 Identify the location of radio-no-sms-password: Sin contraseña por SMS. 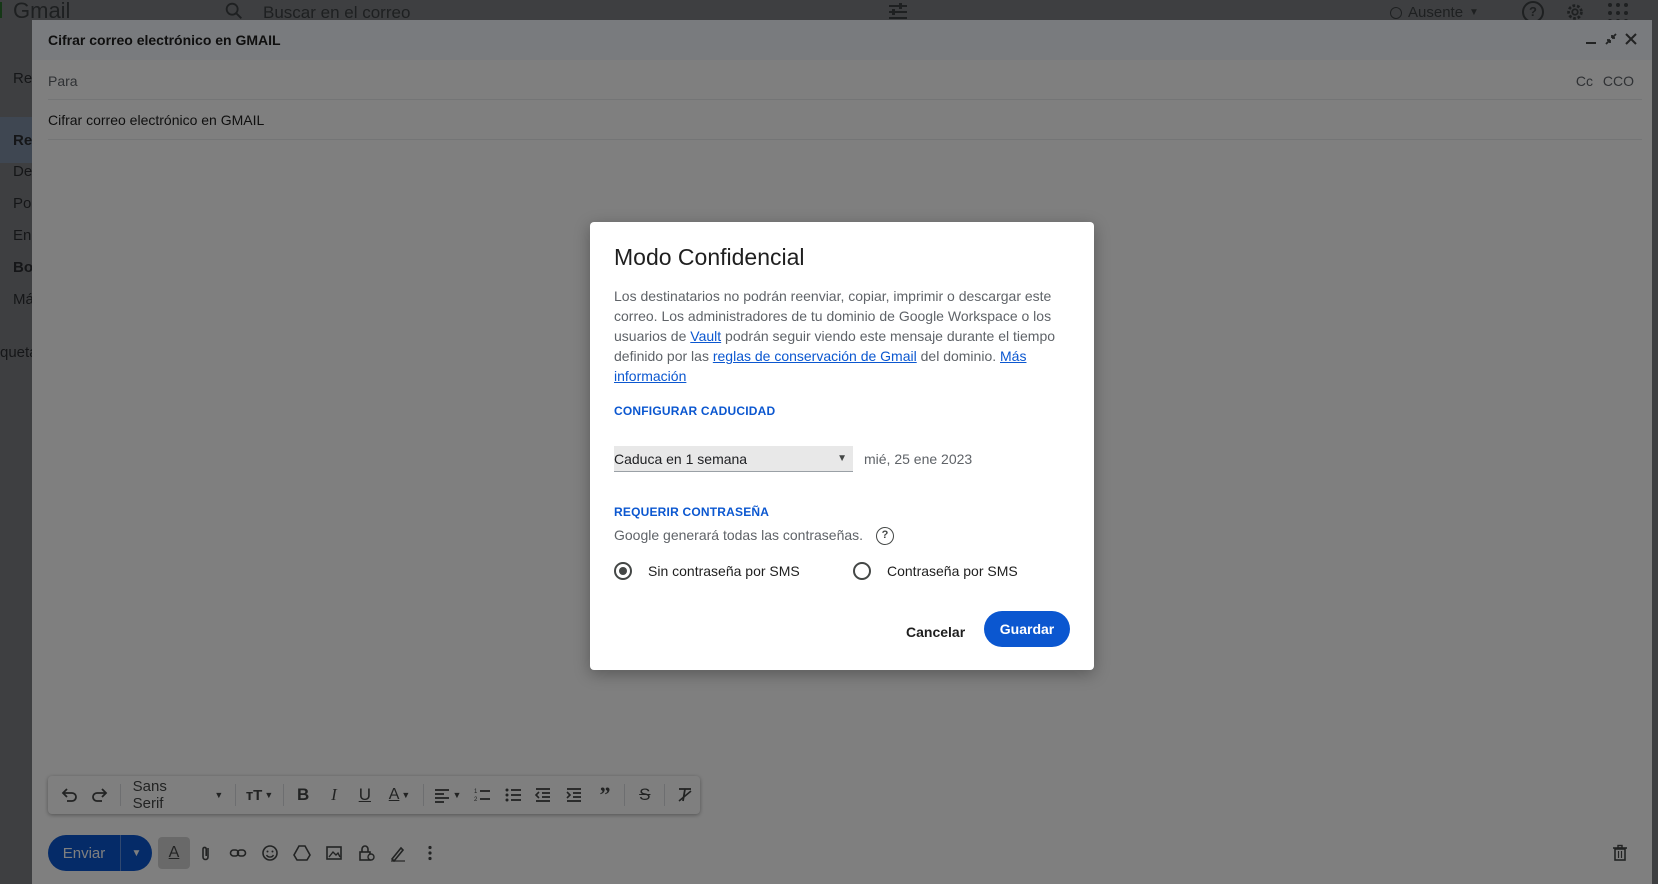
(707, 571).